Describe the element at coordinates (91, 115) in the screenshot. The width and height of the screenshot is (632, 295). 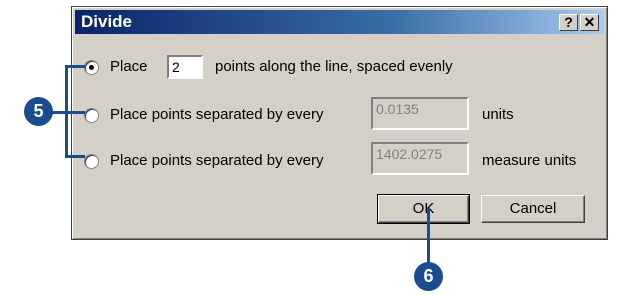
I see `radio-separated-units` at that location.